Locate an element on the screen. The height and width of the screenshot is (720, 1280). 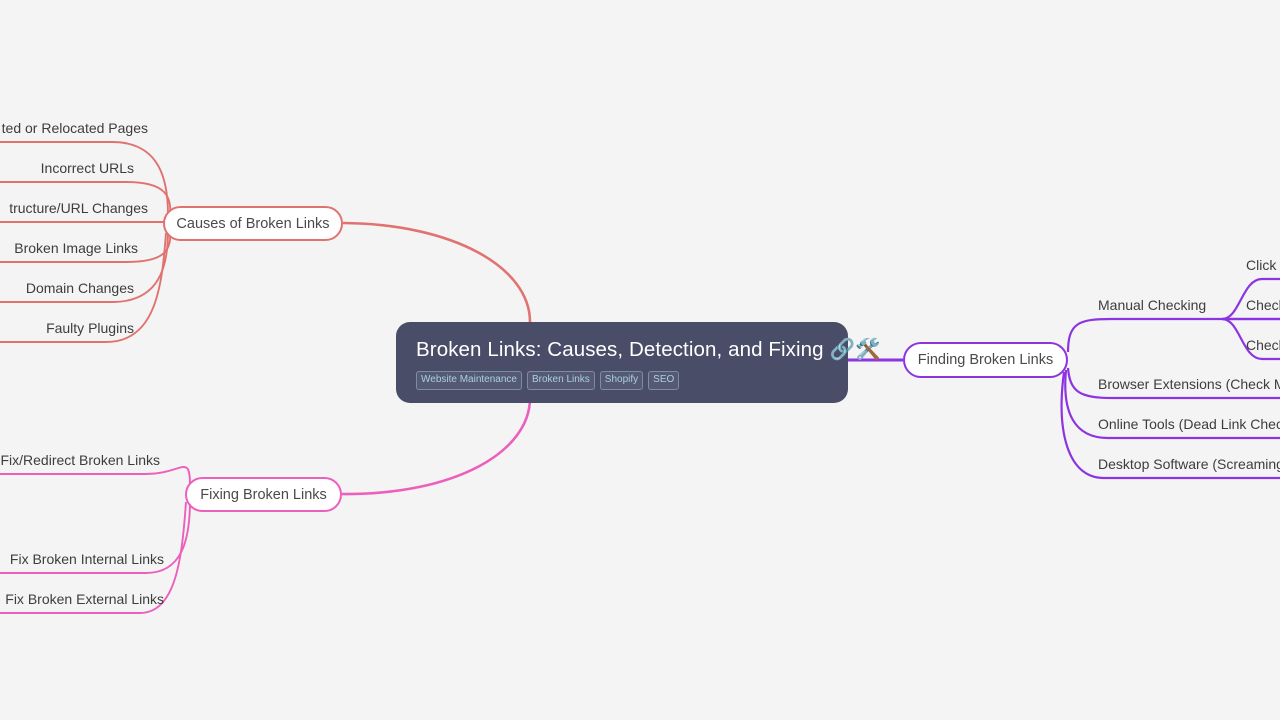
tag-broken-links: Broken Links is located at coordinates (560, 380).